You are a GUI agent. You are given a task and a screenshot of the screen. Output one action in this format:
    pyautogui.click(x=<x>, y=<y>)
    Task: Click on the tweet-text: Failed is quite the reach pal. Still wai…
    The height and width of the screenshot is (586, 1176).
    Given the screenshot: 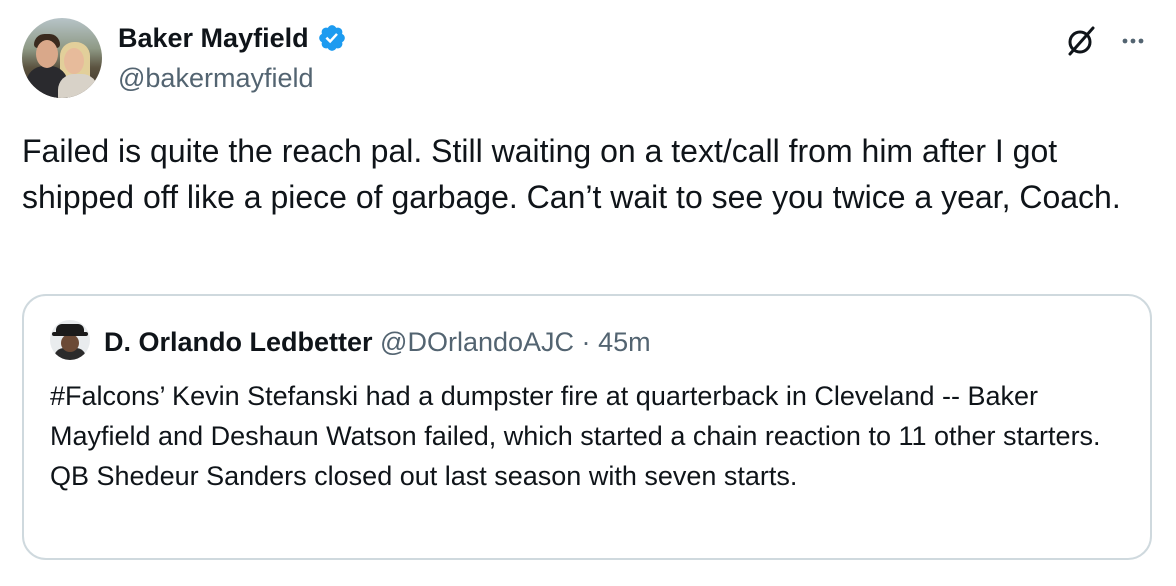 What is the action you would take?
    pyautogui.click(x=571, y=174)
    